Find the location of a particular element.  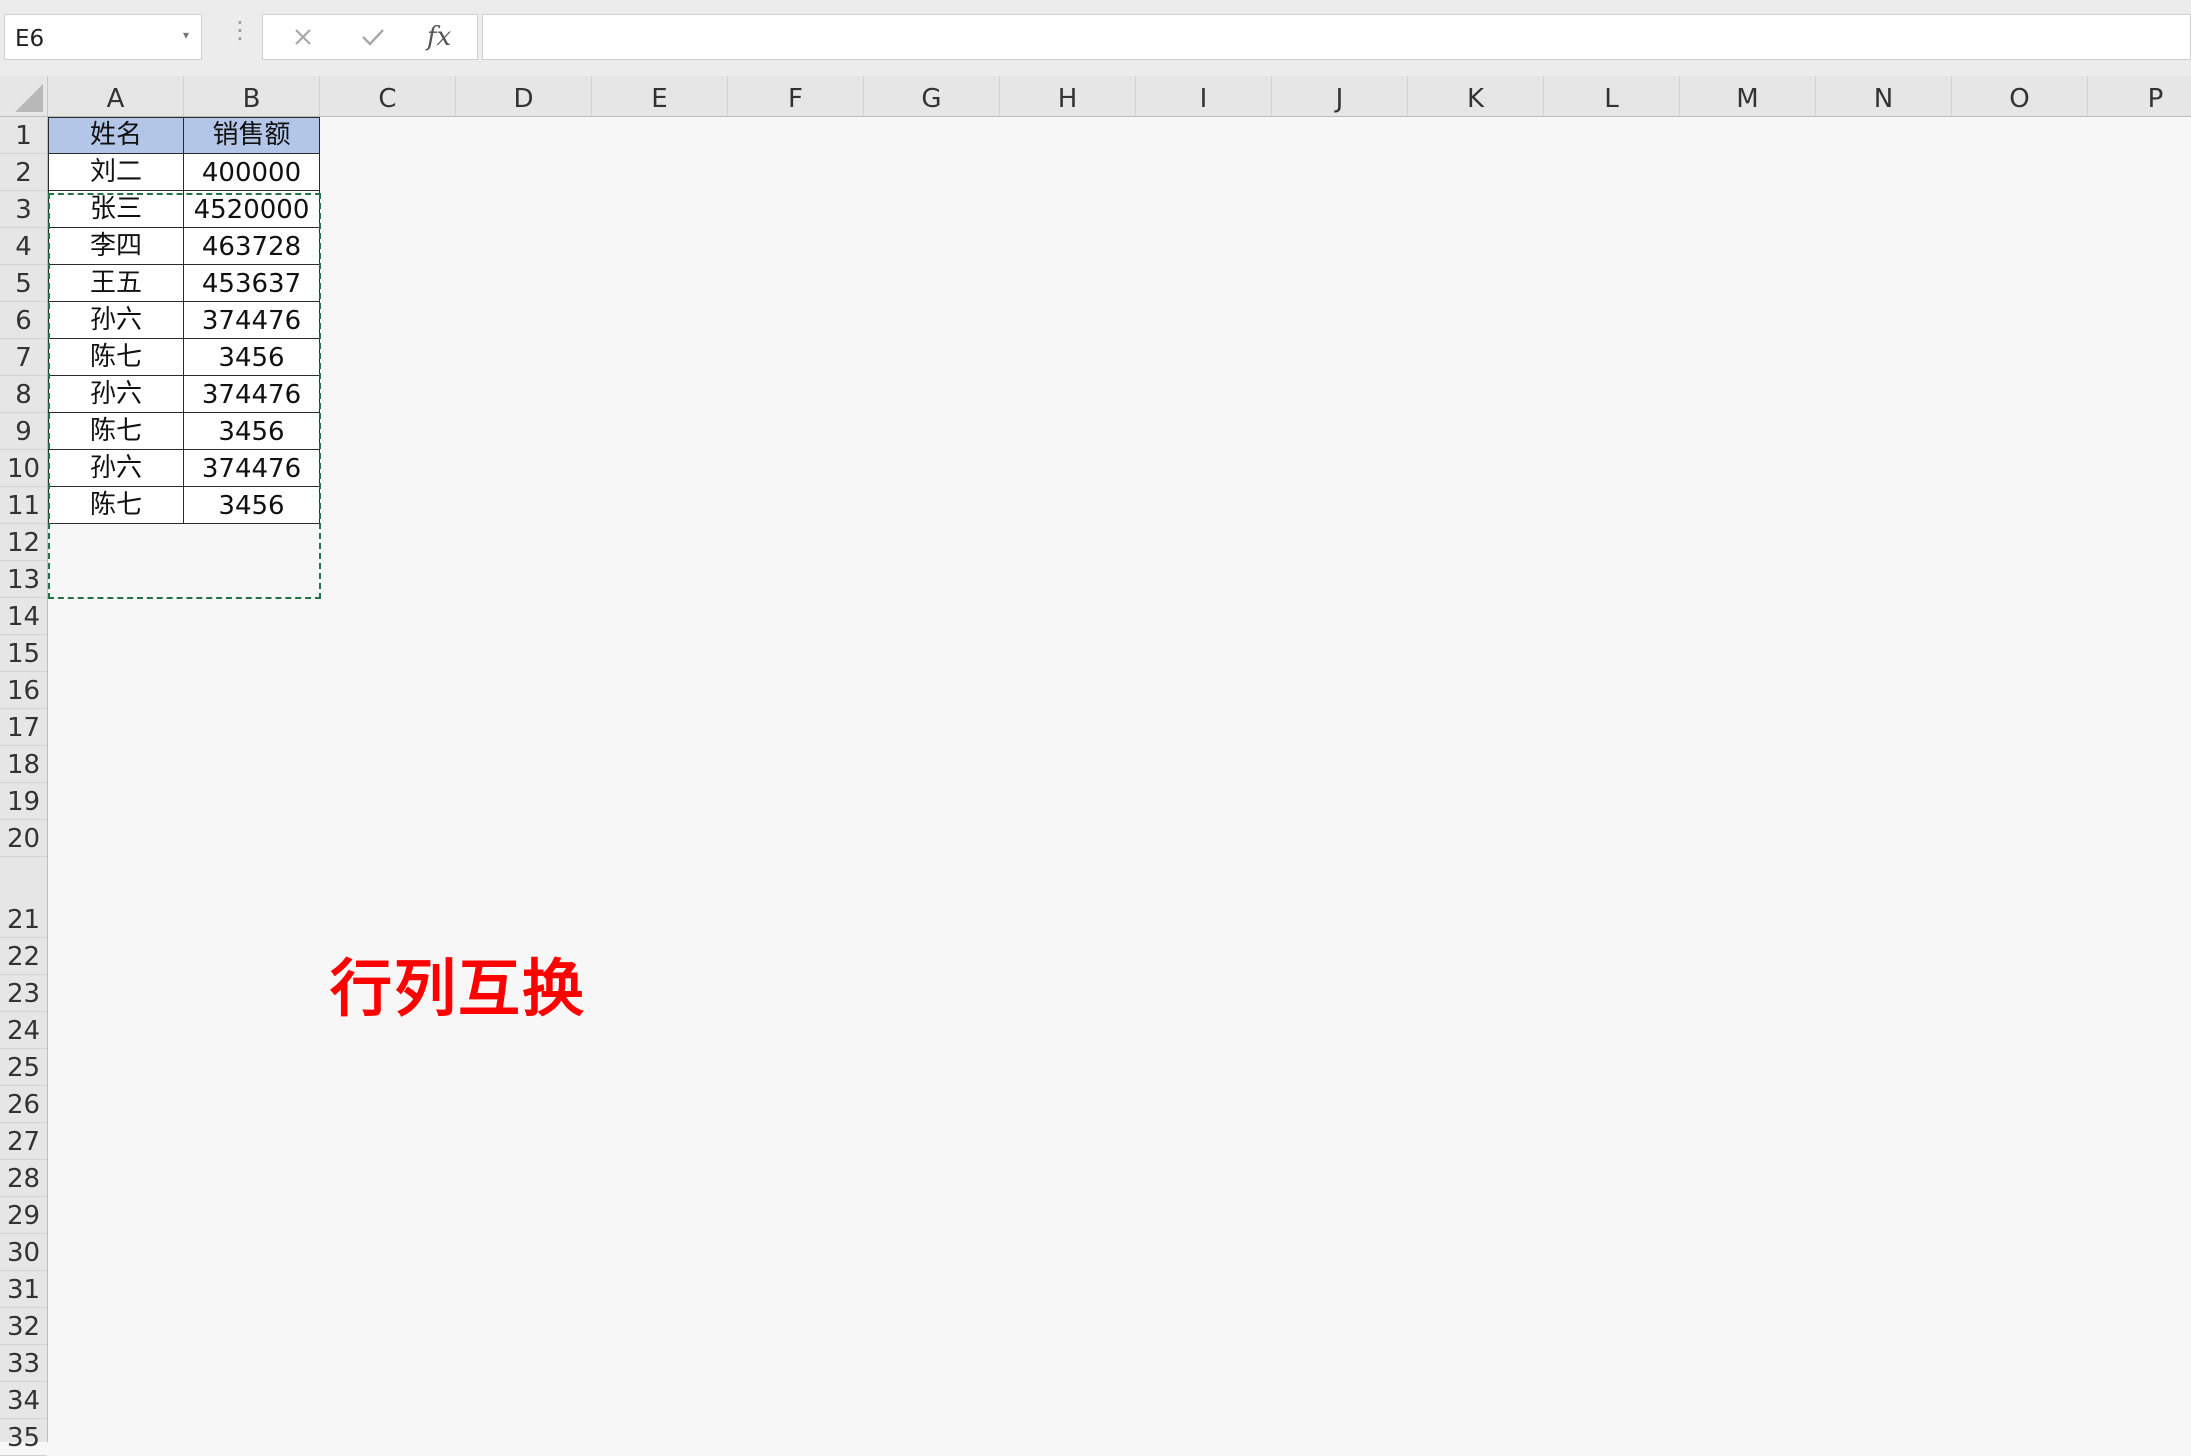

row-header-14: 14 is located at coordinates (23, 616).